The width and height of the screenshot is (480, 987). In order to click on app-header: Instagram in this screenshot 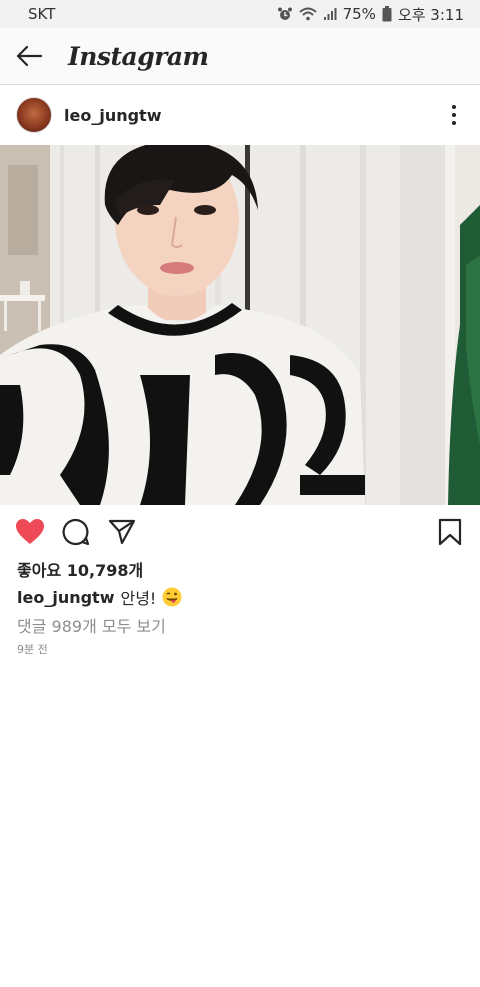, I will do `click(240, 56)`.